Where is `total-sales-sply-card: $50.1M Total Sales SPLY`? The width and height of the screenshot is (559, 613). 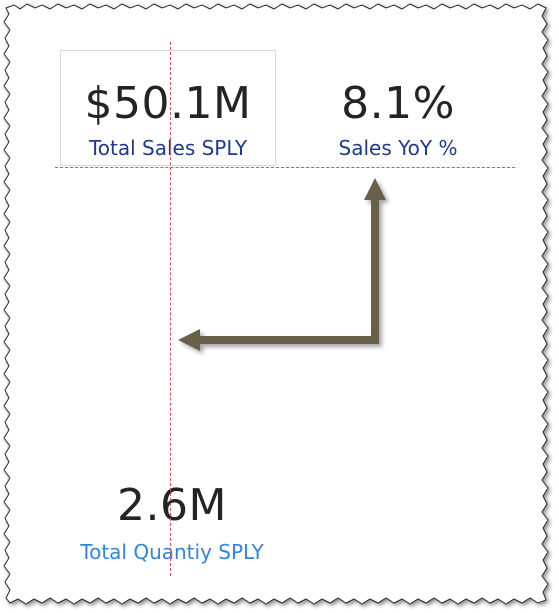
total-sales-sply-card: $50.1M Total Sales SPLY is located at coordinates (168, 108).